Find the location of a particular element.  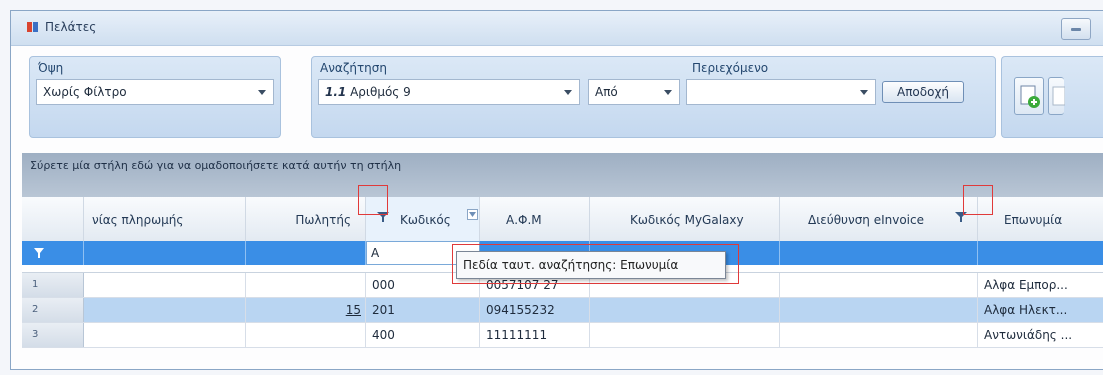

edit-record-button is located at coordinates (1057, 96).